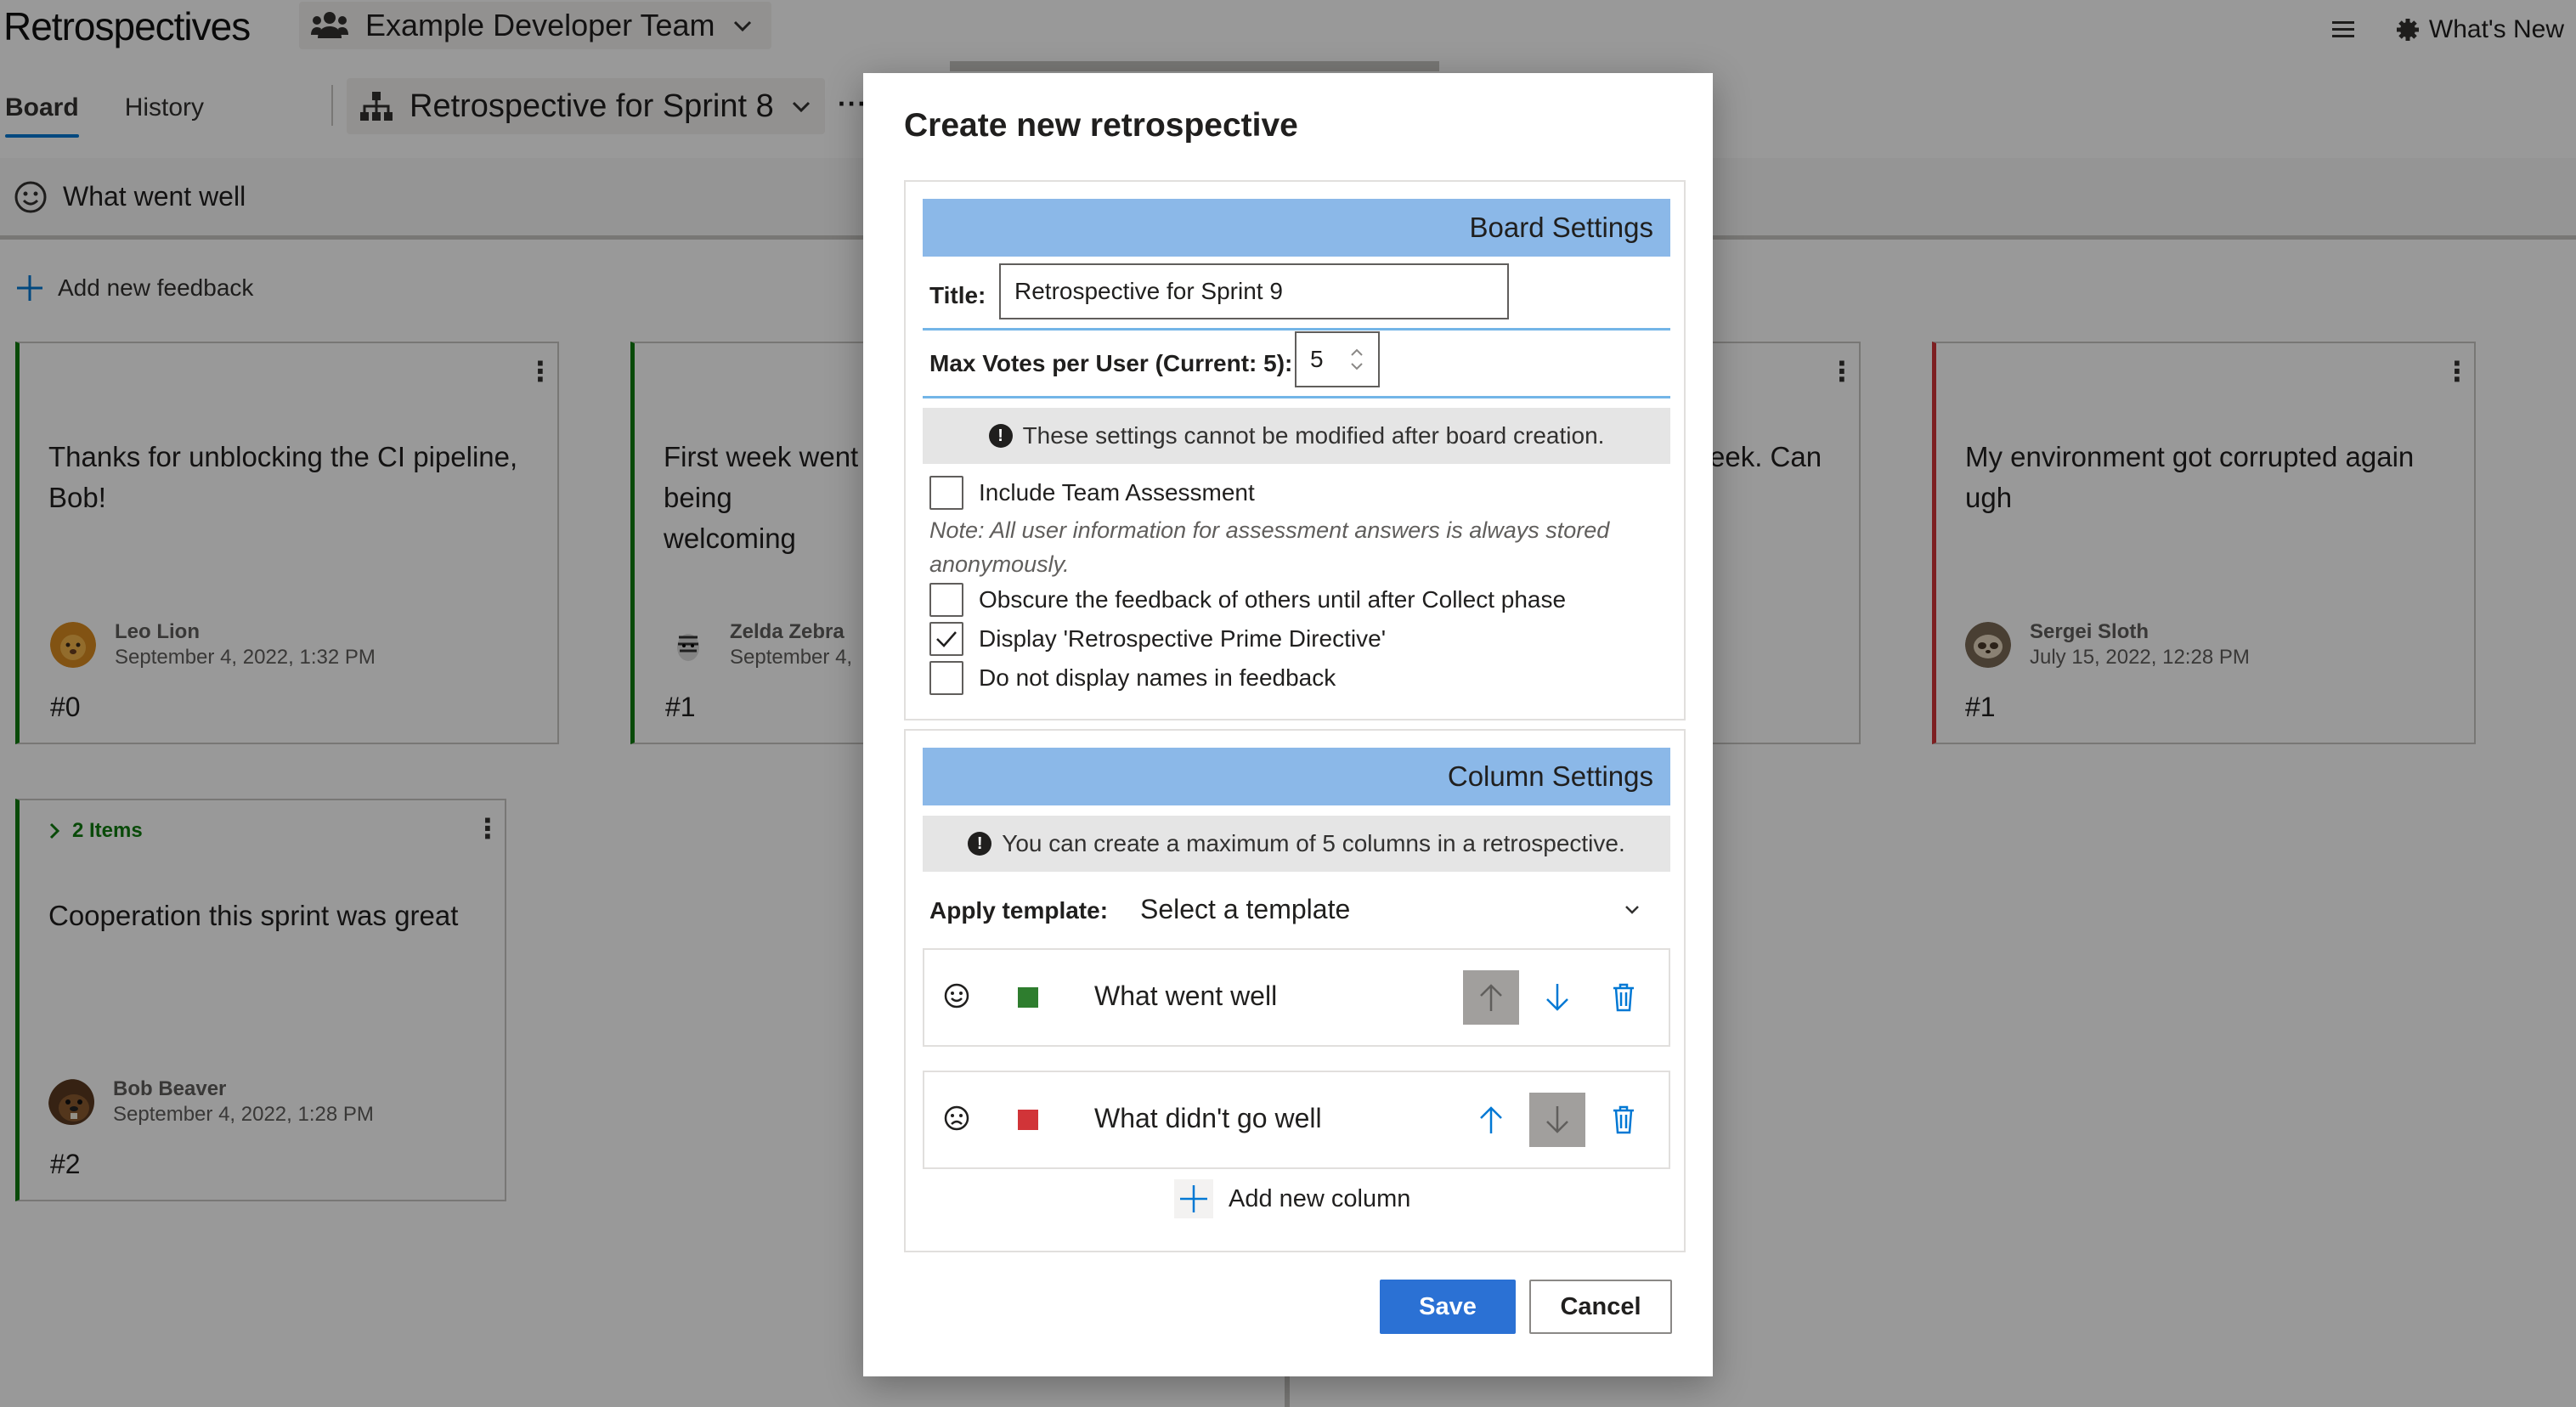 The width and height of the screenshot is (2576, 1407). What do you see at coordinates (1448, 1307) in the screenshot?
I see `save-button: Save` at bounding box center [1448, 1307].